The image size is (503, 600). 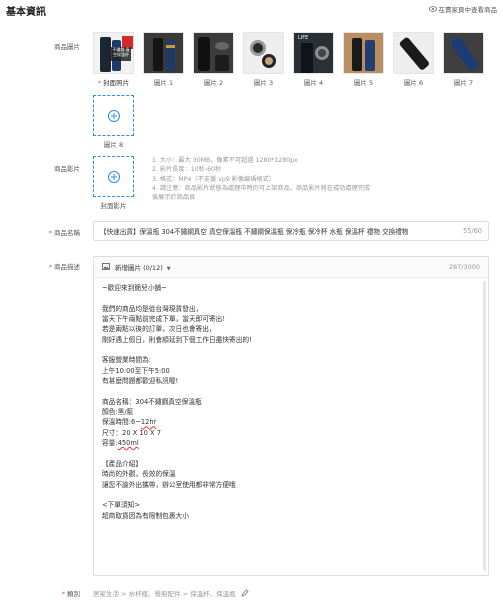 What do you see at coordinates (463, 83) in the screenshot?
I see `thumb-caption-7: 圖片 7` at bounding box center [463, 83].